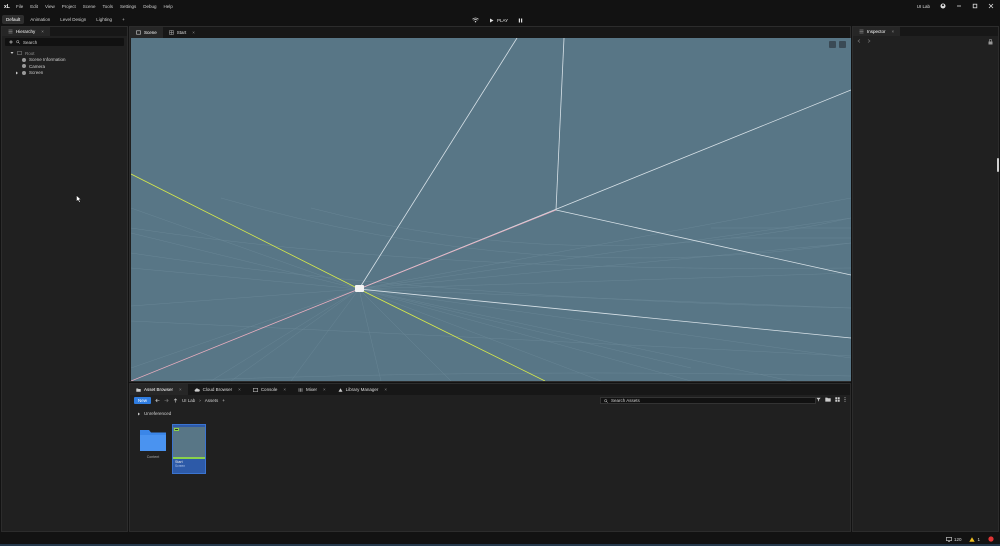  I want to click on layout-tab-lighting: Lighting, so click(104, 19).